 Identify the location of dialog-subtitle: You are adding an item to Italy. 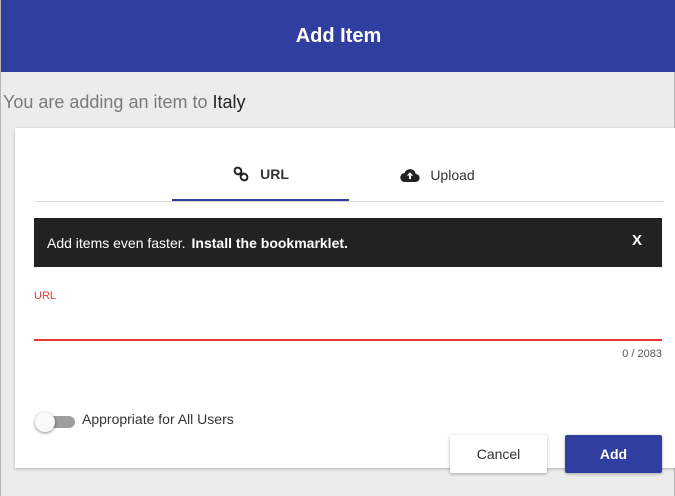
(124, 102).